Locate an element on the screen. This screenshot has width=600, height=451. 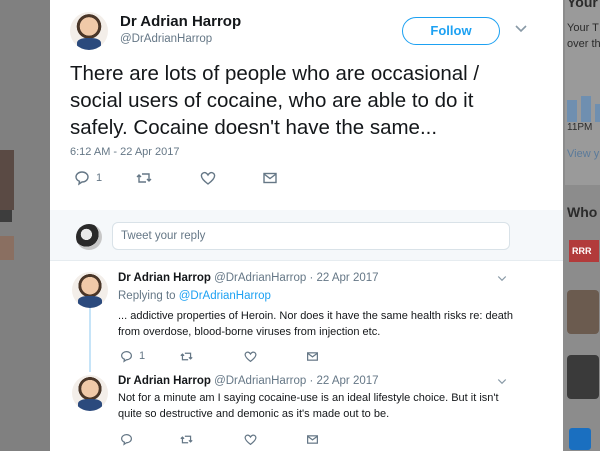
background-link: View y is located at coordinates (583, 154).